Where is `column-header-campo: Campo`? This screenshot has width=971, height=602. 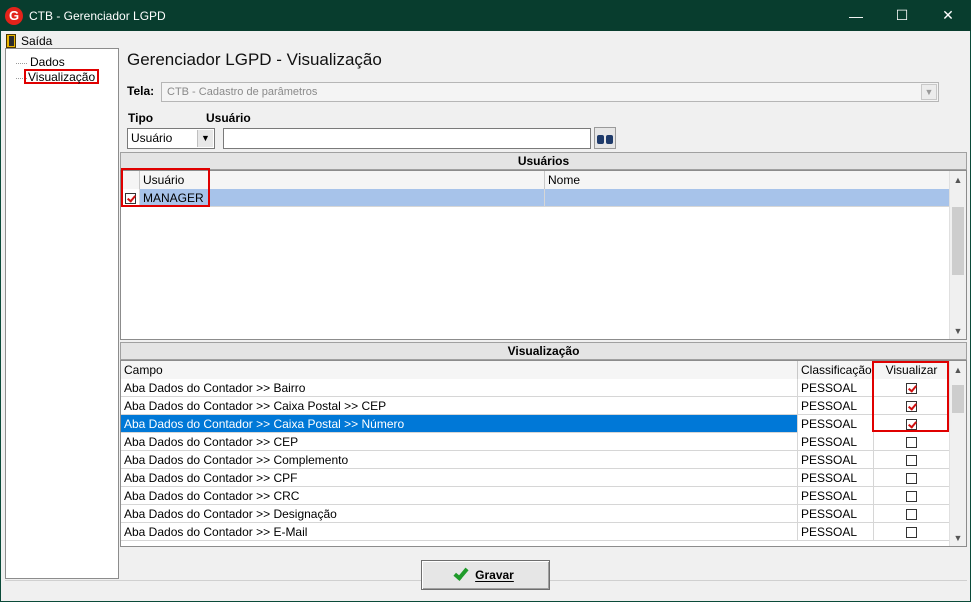 column-header-campo: Campo is located at coordinates (459, 370).